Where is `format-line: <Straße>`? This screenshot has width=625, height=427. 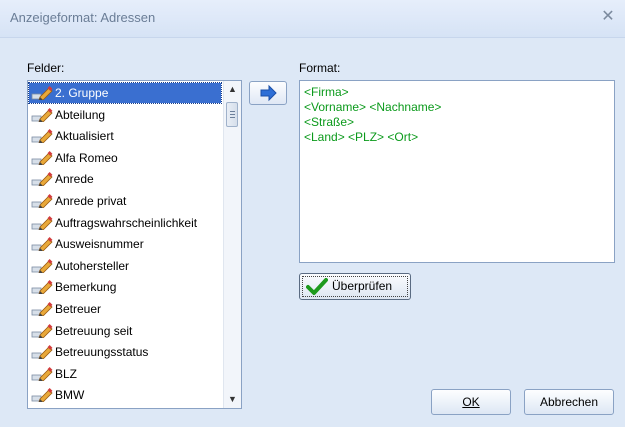 format-line: <Straße> is located at coordinates (329, 122).